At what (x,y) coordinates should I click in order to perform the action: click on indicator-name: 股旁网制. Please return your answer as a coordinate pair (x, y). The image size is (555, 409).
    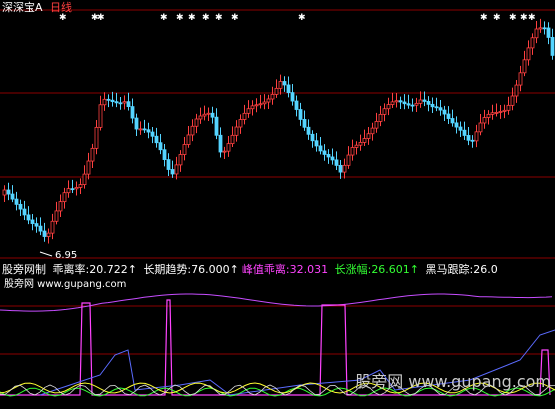
    Looking at the image, I should click on (24, 269).